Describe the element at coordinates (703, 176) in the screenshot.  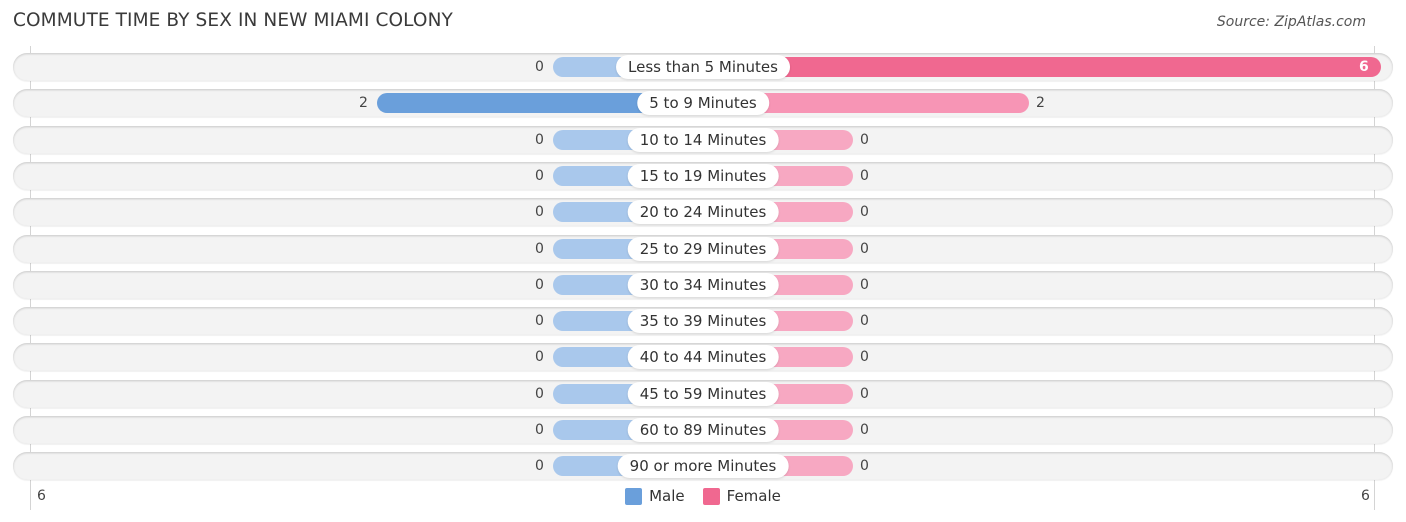
I see `category-label: 15 to 19 Minutes` at that location.